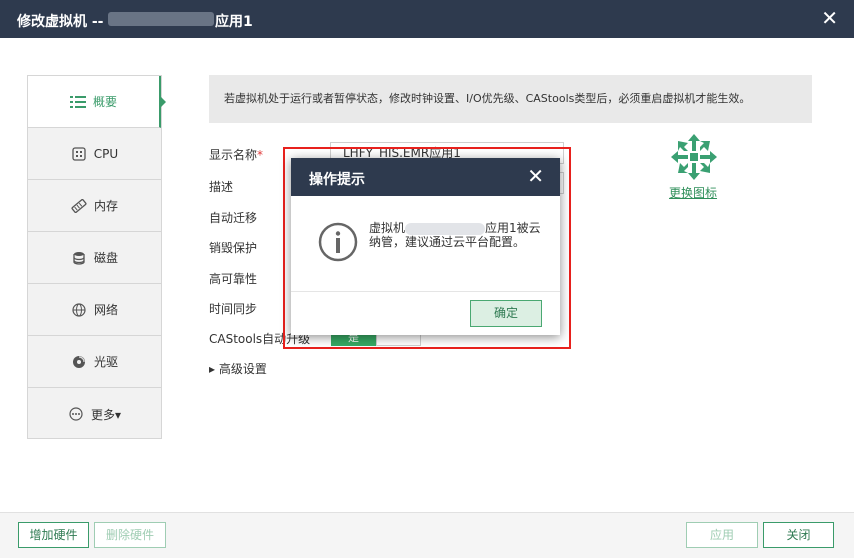  What do you see at coordinates (260, 155) in the screenshot?
I see `required-mark: *` at bounding box center [260, 155].